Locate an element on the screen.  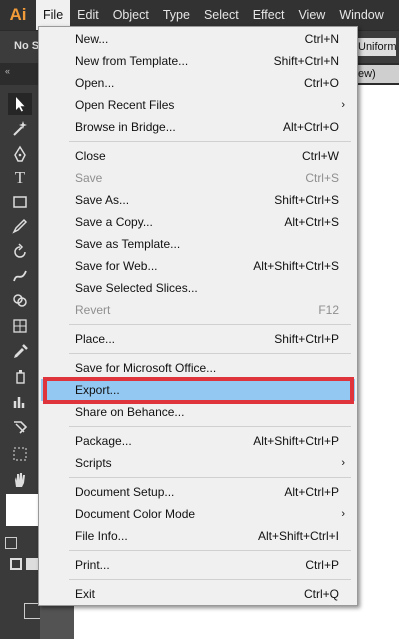
draw-behind-icon is located at coordinates (32, 564).